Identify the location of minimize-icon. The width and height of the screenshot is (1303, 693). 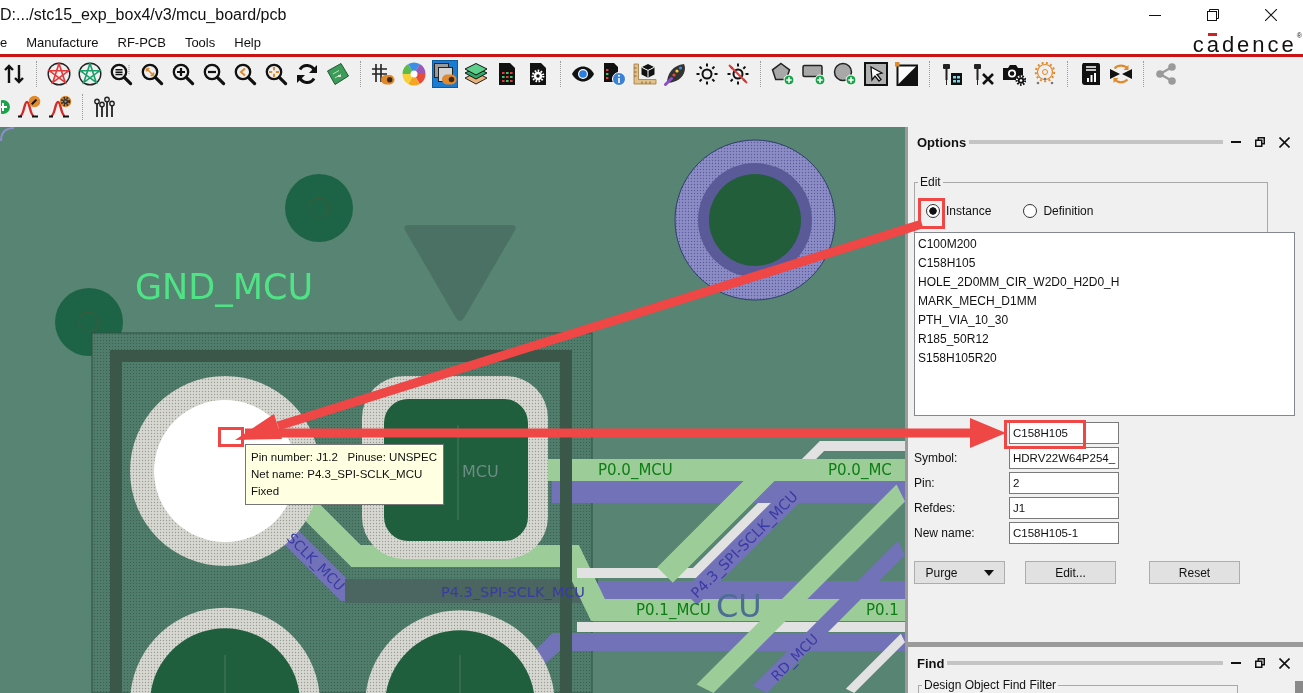
(1155, 15).